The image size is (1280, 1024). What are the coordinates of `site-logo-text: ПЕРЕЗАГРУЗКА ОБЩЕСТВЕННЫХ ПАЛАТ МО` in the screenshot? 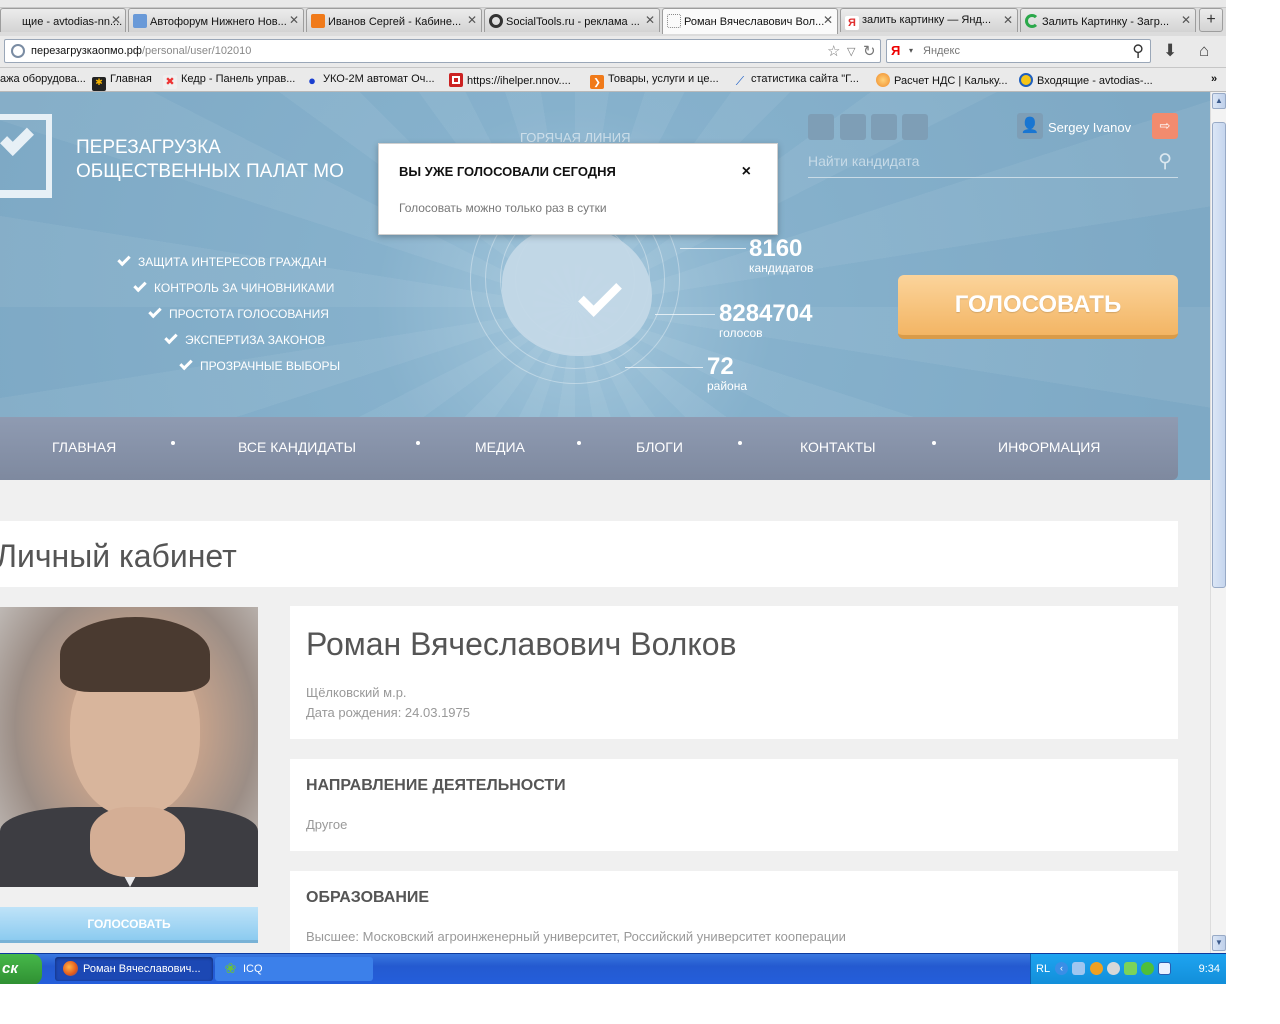 It's located at (210, 160).